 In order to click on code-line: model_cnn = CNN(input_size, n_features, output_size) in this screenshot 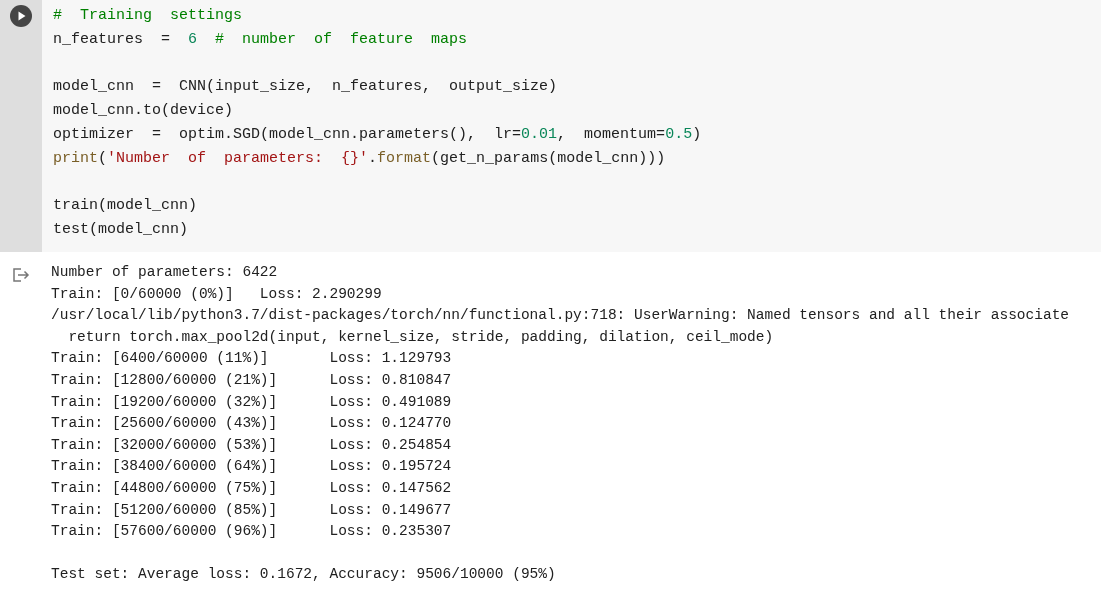, I will do `click(306, 87)`.